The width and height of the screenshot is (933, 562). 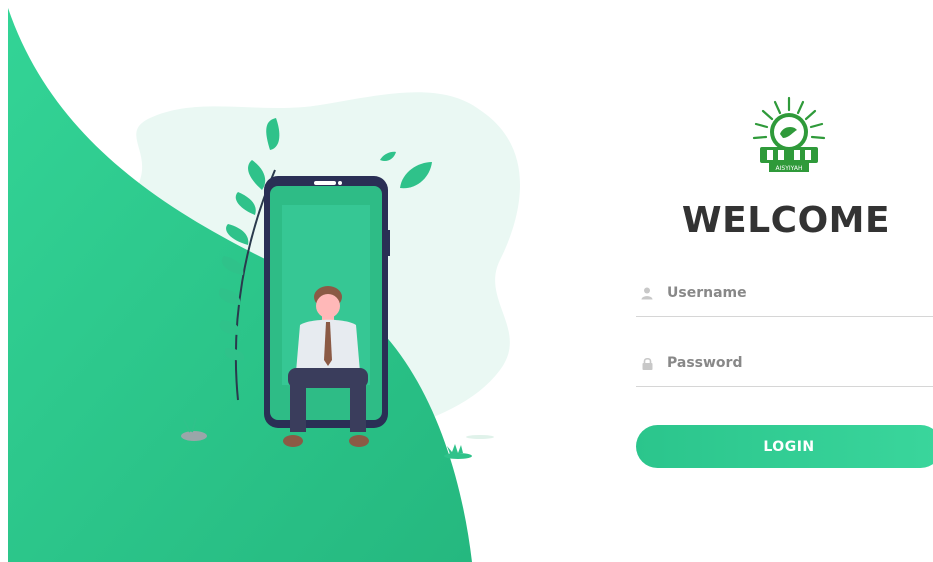 What do you see at coordinates (647, 363) in the screenshot?
I see `lock-icon` at bounding box center [647, 363].